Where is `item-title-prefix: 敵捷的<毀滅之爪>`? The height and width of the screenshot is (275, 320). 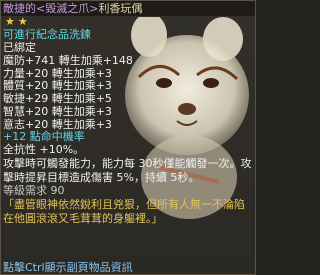
item-title-prefix: 敵捷的<毀滅之爪> is located at coordinates (51, 8).